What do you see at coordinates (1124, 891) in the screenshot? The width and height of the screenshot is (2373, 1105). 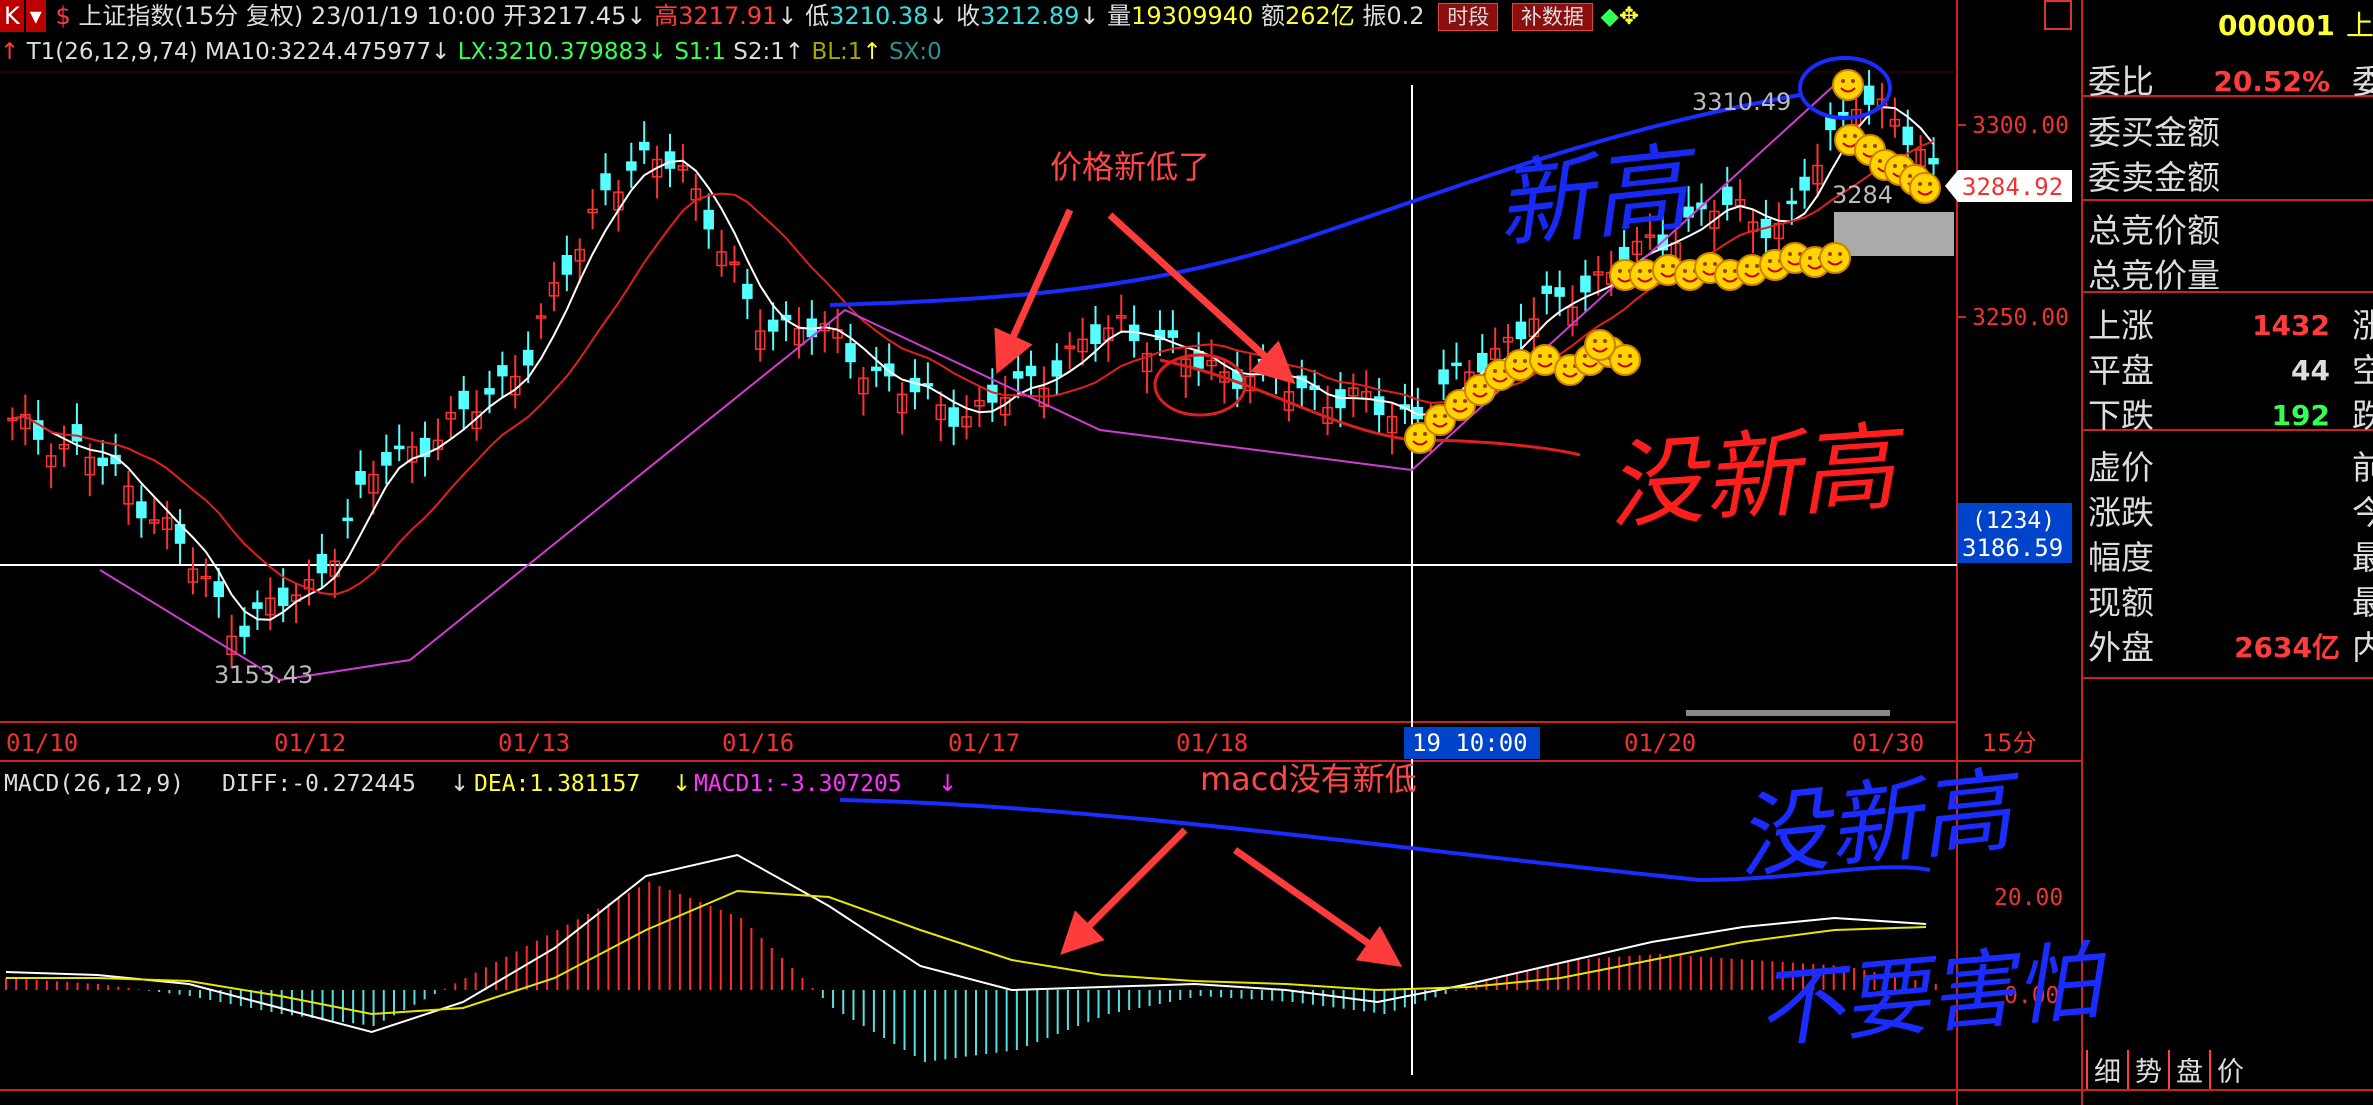 I see `macd-arrow-left-icon` at bounding box center [1124, 891].